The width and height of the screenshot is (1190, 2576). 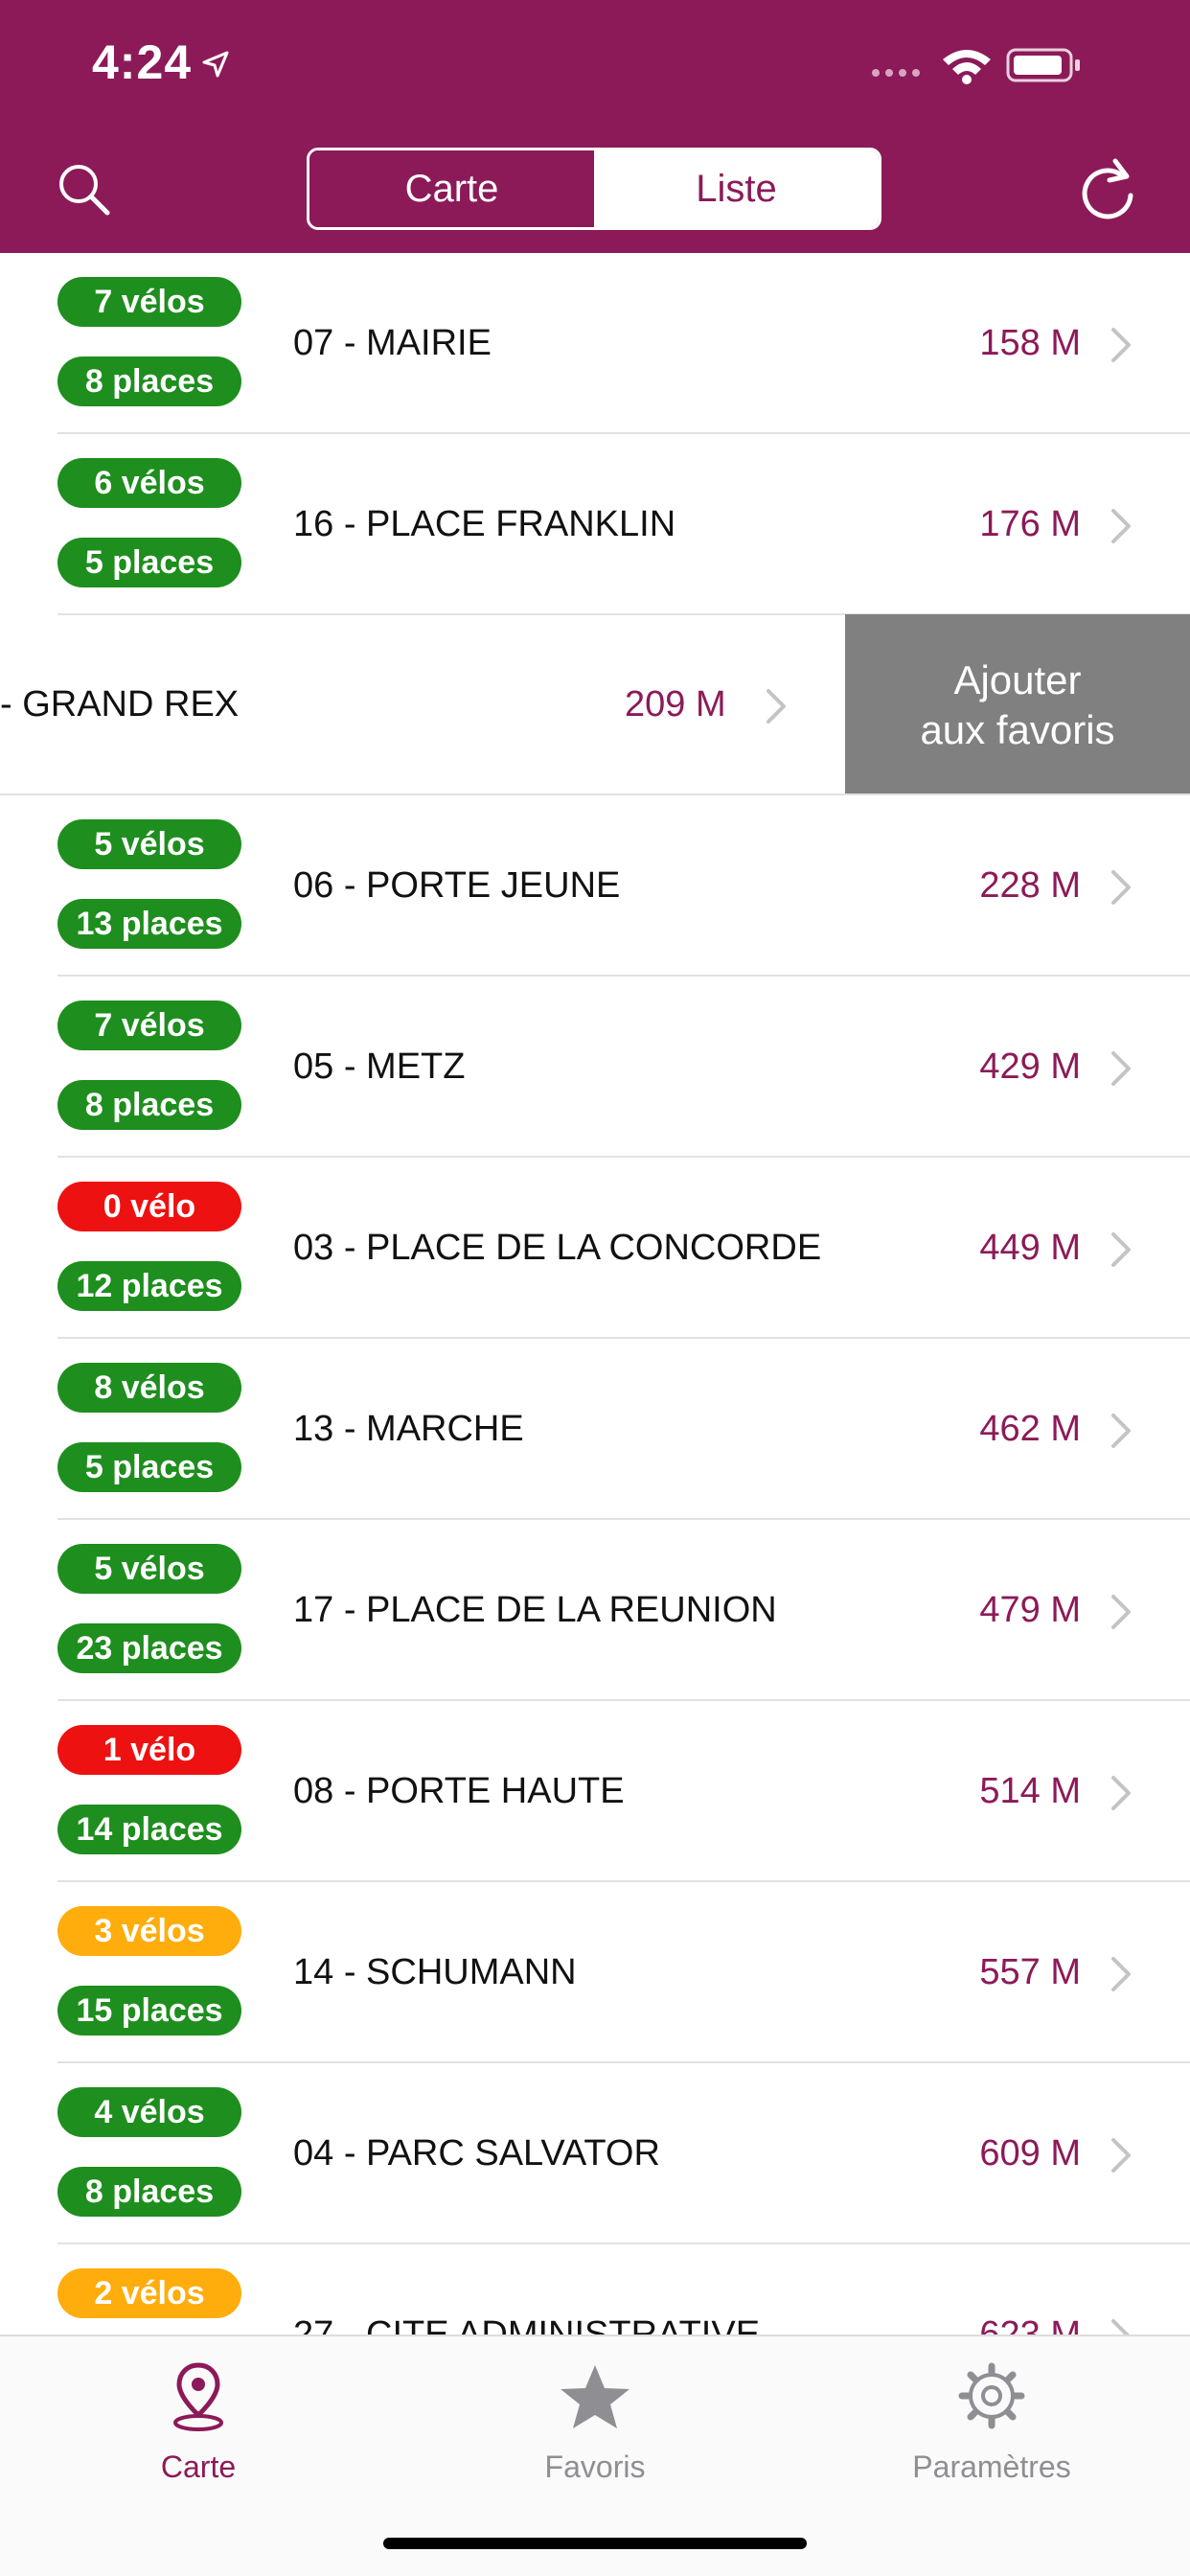 I want to click on station-row: 1 vélo 14 places 08 - PORTE HAUTE 514 M, so click(x=595, y=1791).